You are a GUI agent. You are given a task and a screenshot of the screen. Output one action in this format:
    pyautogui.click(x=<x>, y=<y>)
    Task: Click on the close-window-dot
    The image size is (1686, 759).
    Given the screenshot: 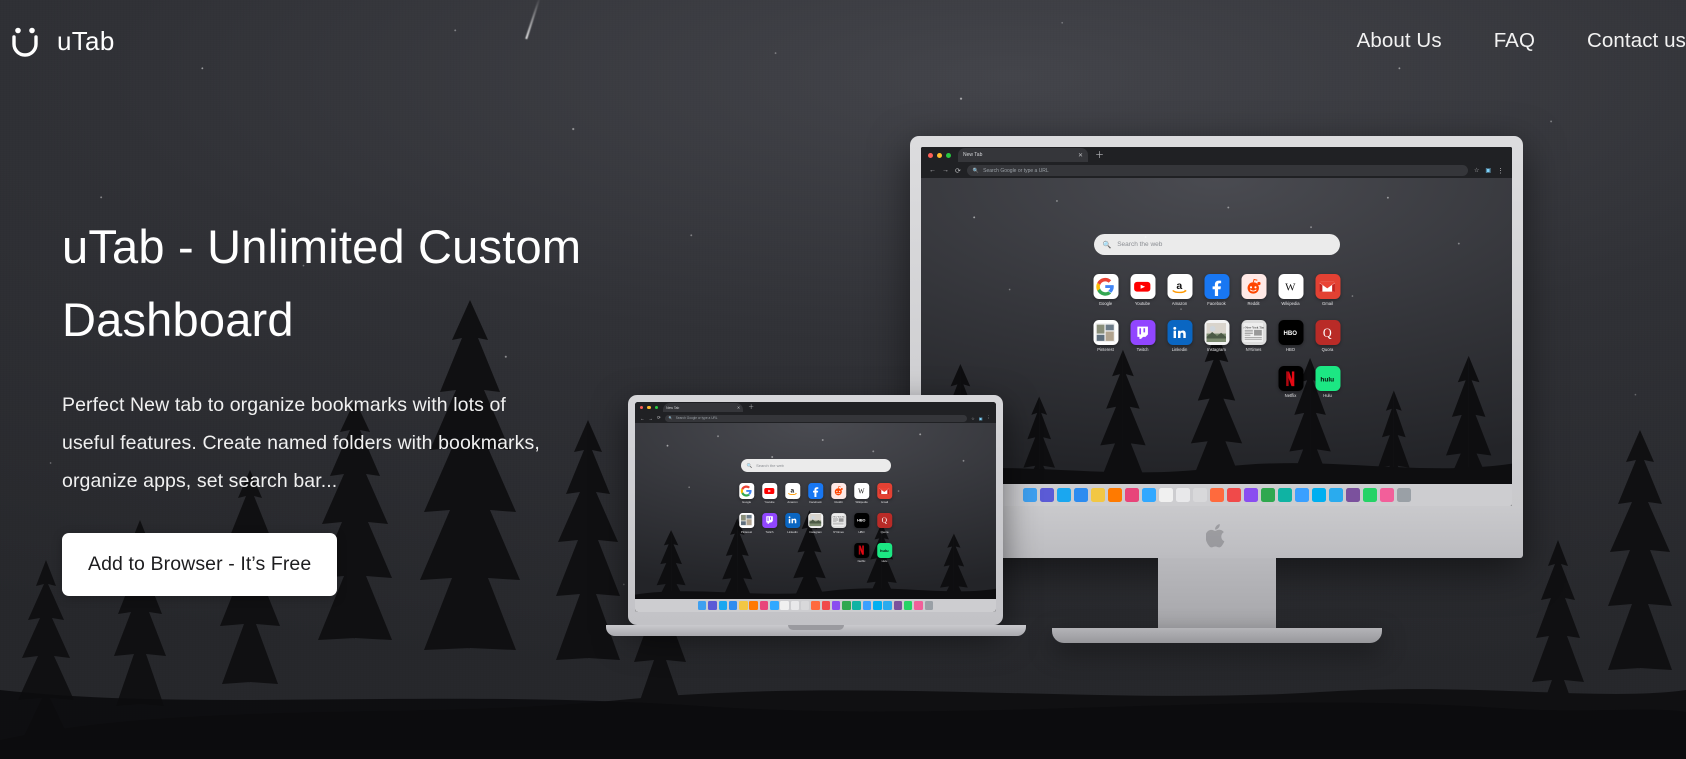 What is the action you would take?
    pyautogui.click(x=930, y=155)
    